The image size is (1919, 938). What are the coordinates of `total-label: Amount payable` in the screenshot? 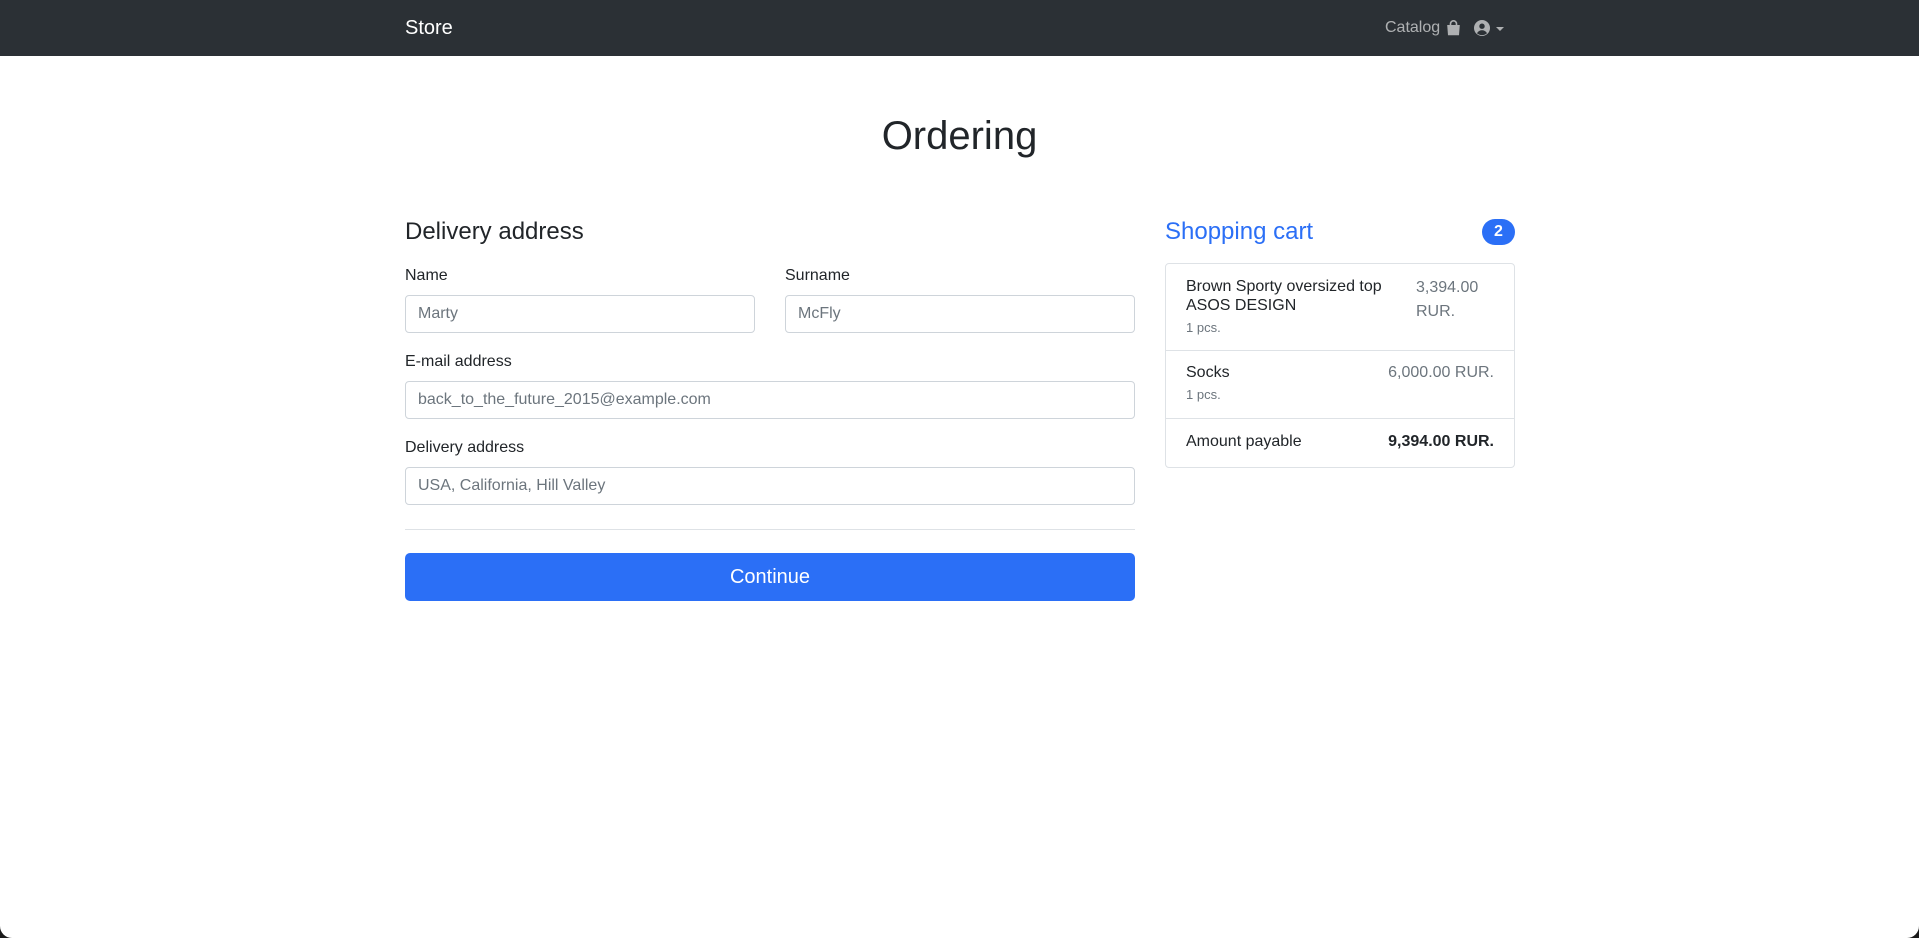 It's located at (1244, 441).